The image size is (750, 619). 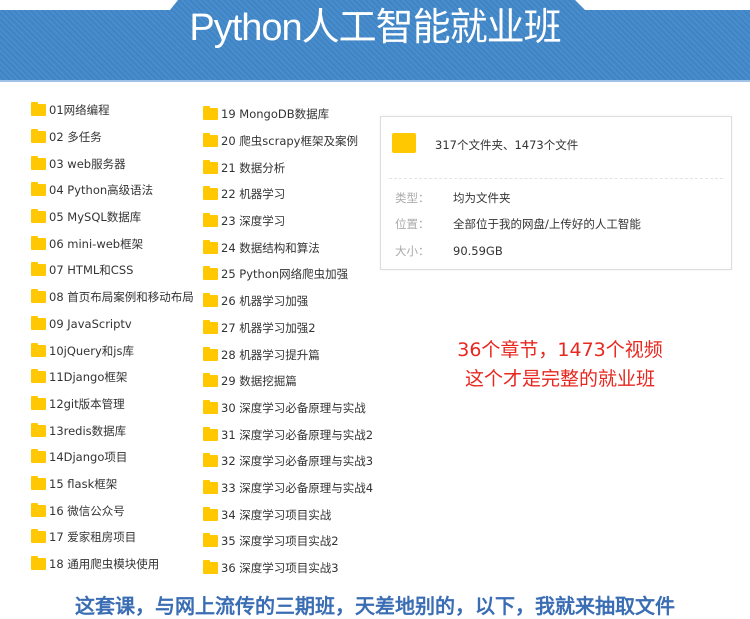 I want to click on folder-name: 23 深度学习, so click(x=253, y=221).